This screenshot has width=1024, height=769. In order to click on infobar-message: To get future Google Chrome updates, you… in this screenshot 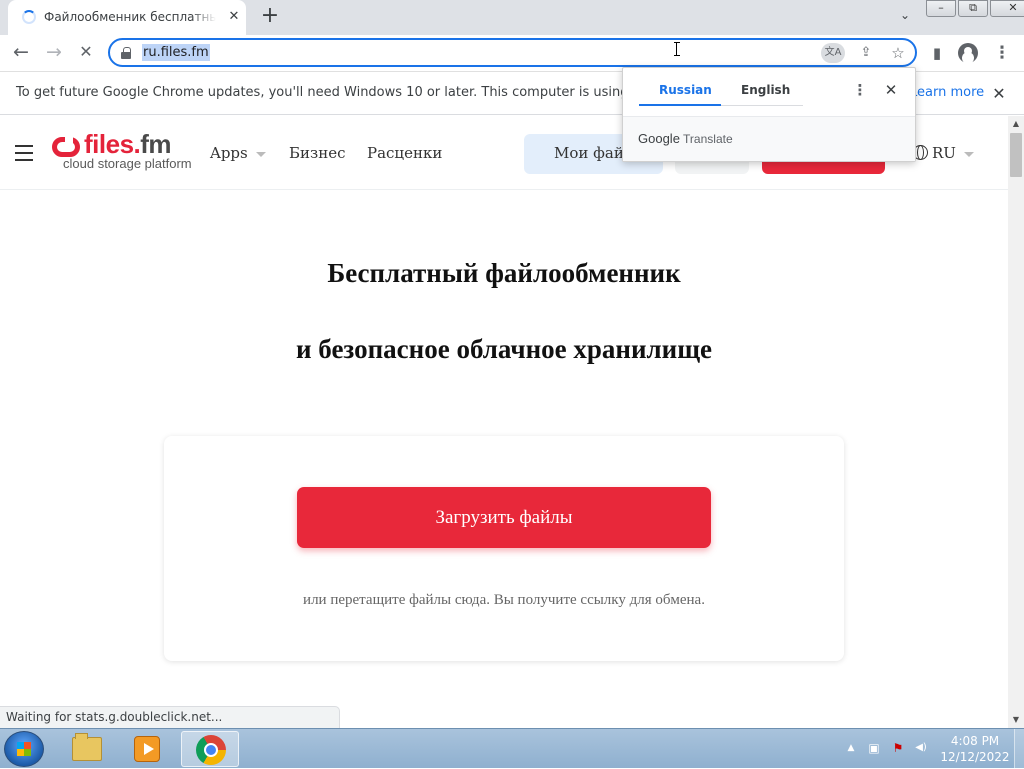, I will do `click(362, 92)`.